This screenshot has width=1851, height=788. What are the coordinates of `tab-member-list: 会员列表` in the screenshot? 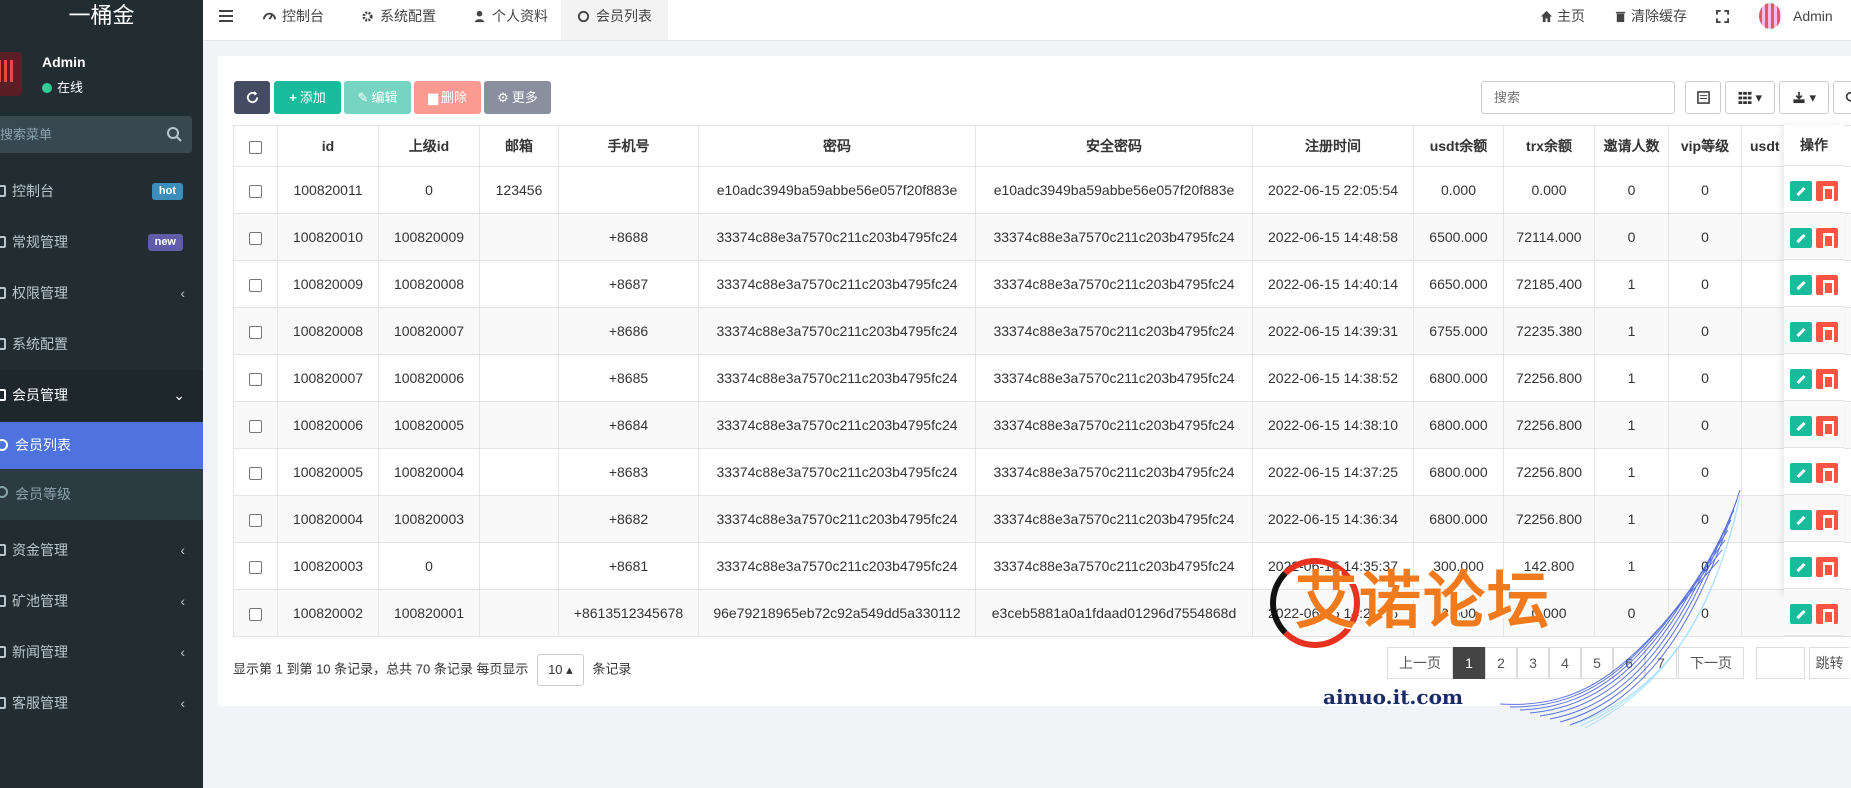 It's located at (614, 20).